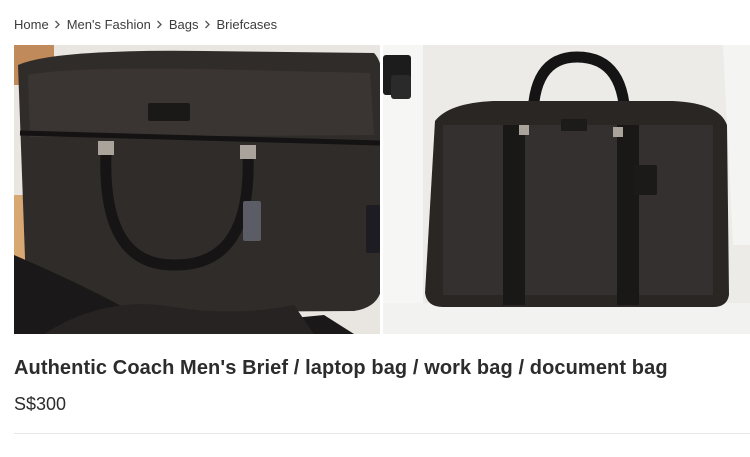 The height and width of the screenshot is (457, 750). What do you see at coordinates (382, 433) in the screenshot?
I see `divider` at bounding box center [382, 433].